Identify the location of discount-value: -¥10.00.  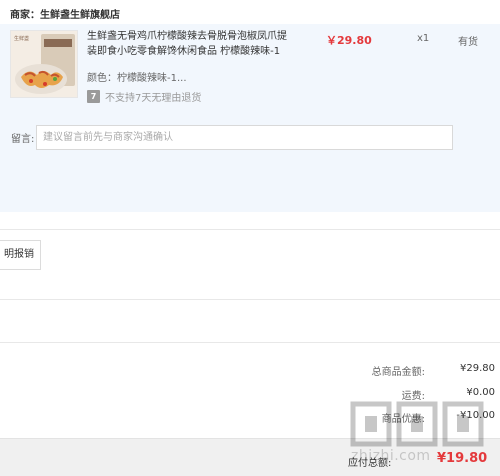
(475, 415).